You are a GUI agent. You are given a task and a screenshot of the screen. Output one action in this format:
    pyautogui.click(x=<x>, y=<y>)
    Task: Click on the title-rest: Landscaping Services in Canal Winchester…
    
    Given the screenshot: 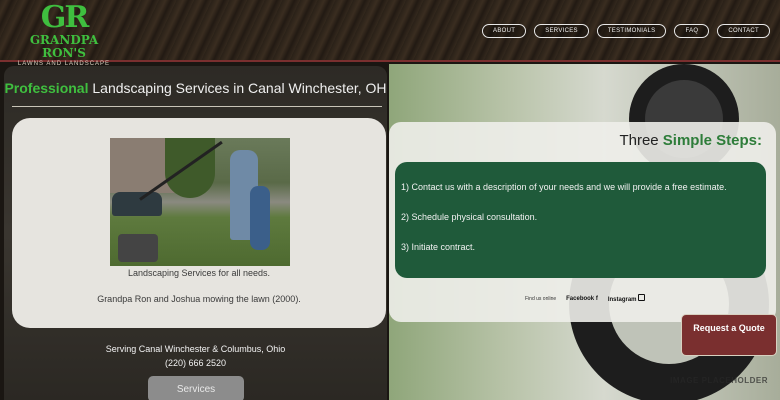 What is the action you would take?
    pyautogui.click(x=237, y=88)
    